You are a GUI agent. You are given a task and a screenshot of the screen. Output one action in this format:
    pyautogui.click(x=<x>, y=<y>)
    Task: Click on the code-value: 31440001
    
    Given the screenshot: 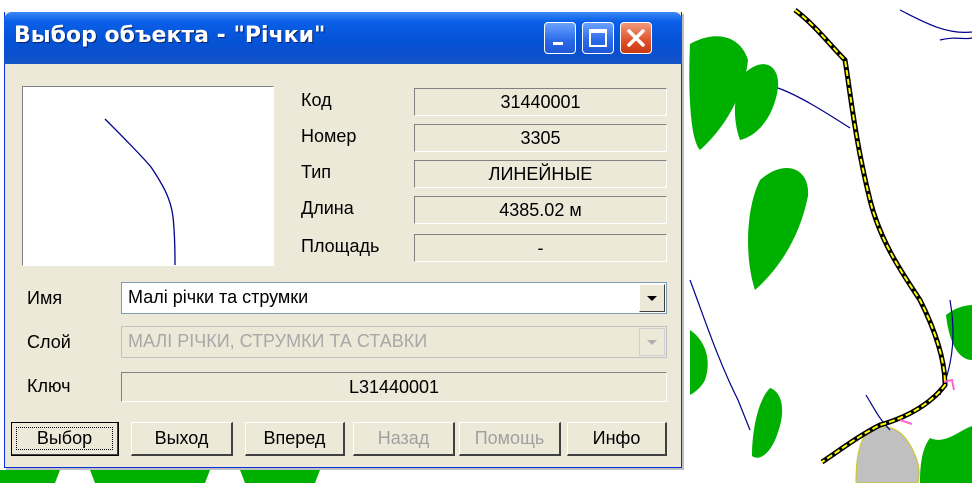 What is the action you would take?
    pyautogui.click(x=540, y=102)
    